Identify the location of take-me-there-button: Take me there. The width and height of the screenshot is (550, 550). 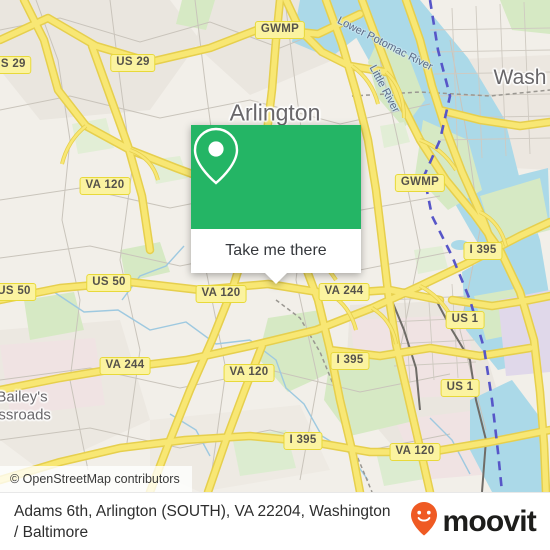
(276, 251).